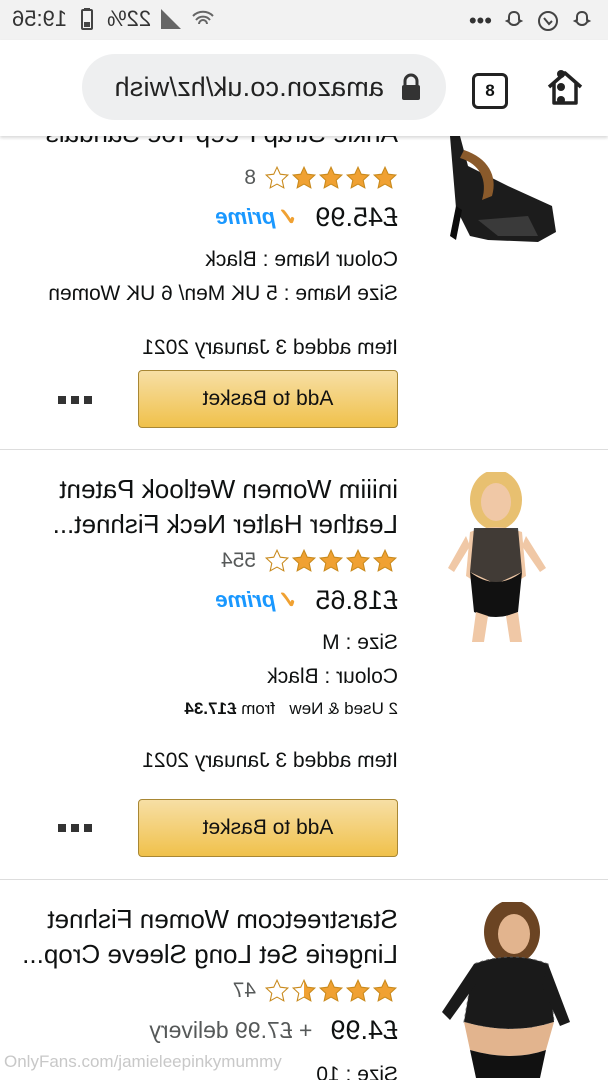 The width and height of the screenshot is (608, 1080). I want to click on rating-row: 8, so click(208, 178).